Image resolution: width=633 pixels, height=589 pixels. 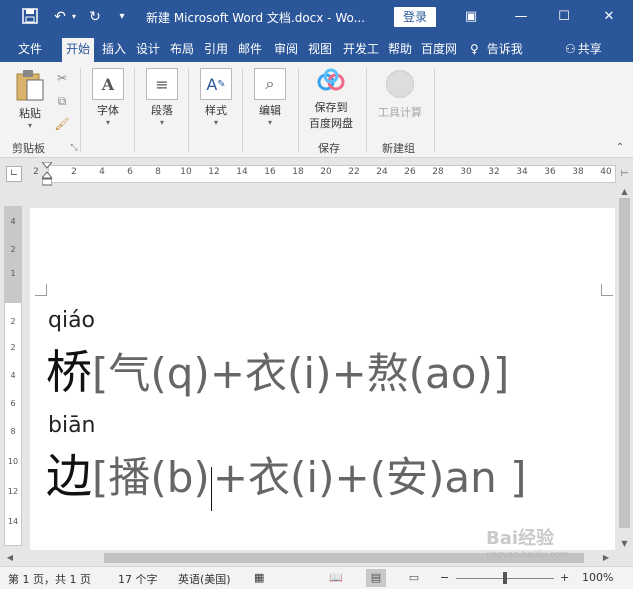 I want to click on styles-dropdown-icon: ▾, so click(x=215, y=122).